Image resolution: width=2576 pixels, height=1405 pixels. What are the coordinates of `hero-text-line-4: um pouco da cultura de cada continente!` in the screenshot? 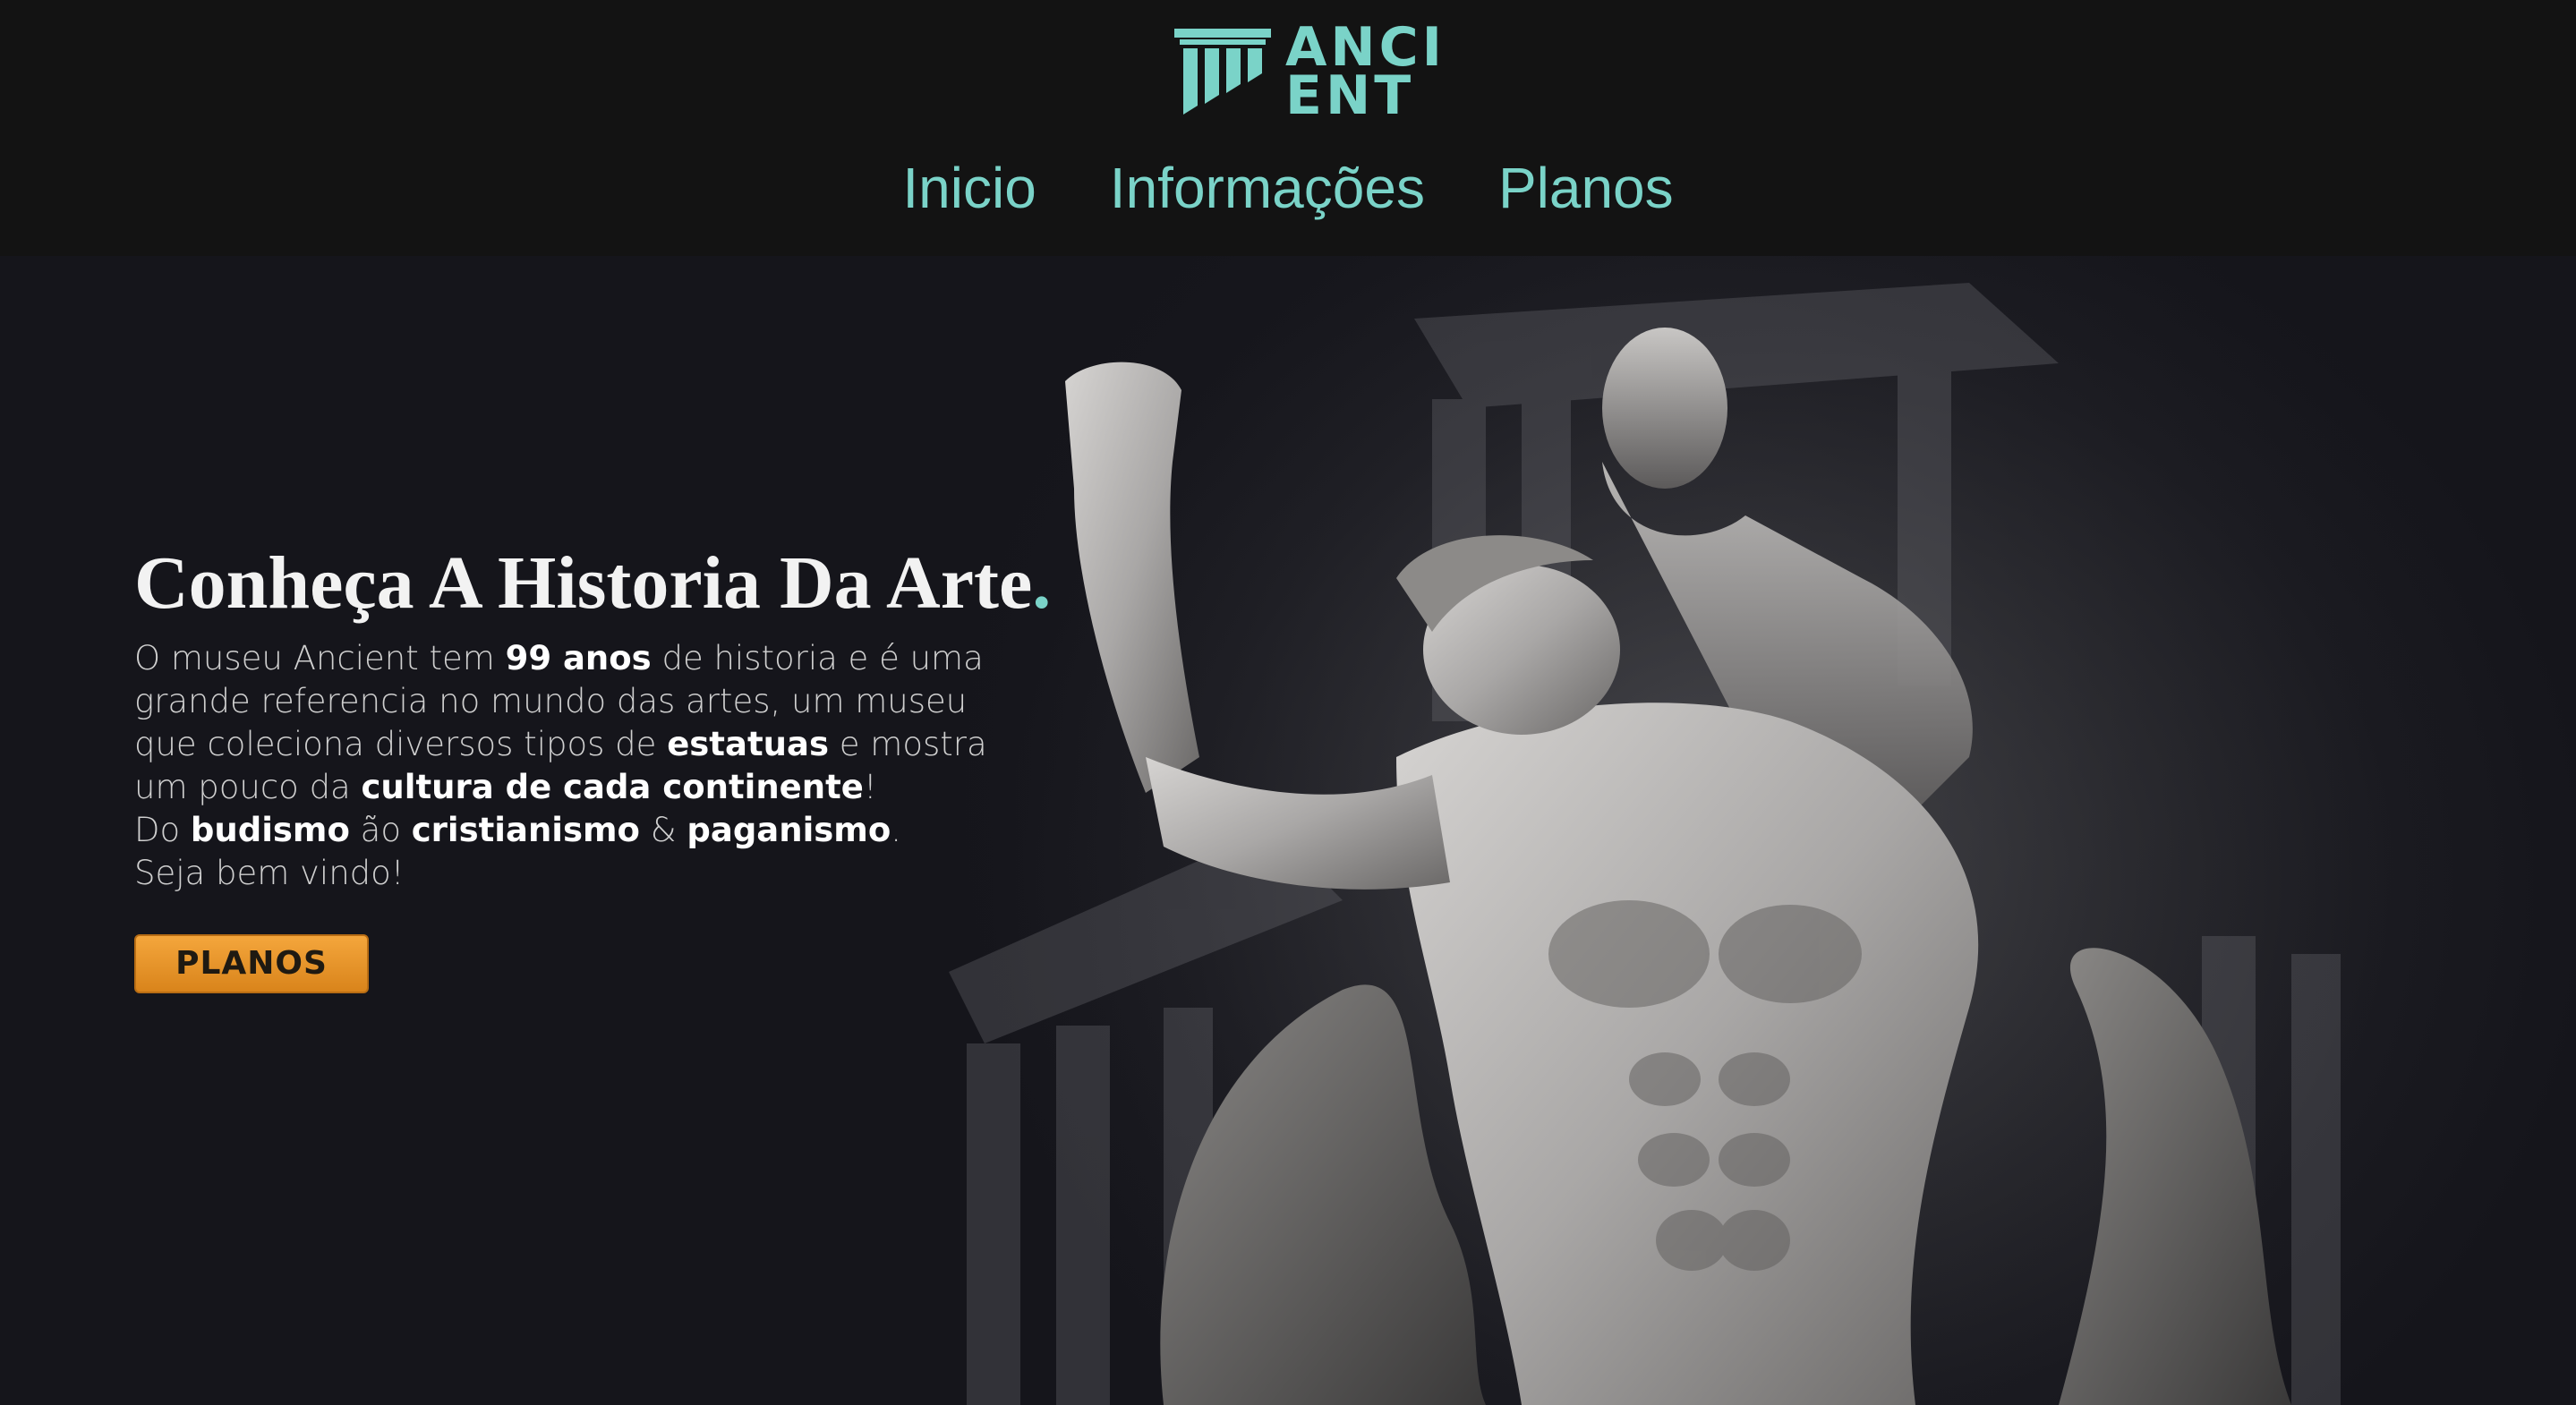 It's located at (564, 787).